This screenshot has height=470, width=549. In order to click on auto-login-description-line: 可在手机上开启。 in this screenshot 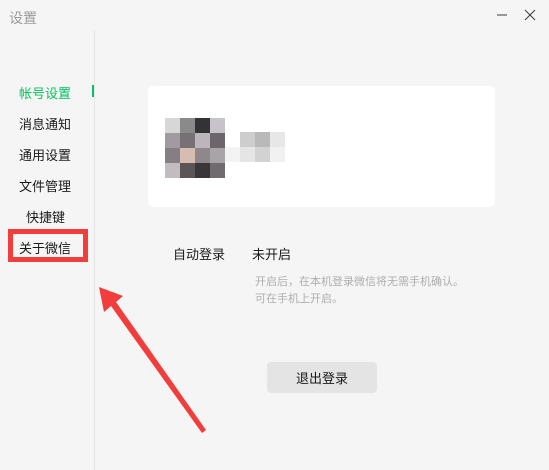, I will do `click(299, 298)`.